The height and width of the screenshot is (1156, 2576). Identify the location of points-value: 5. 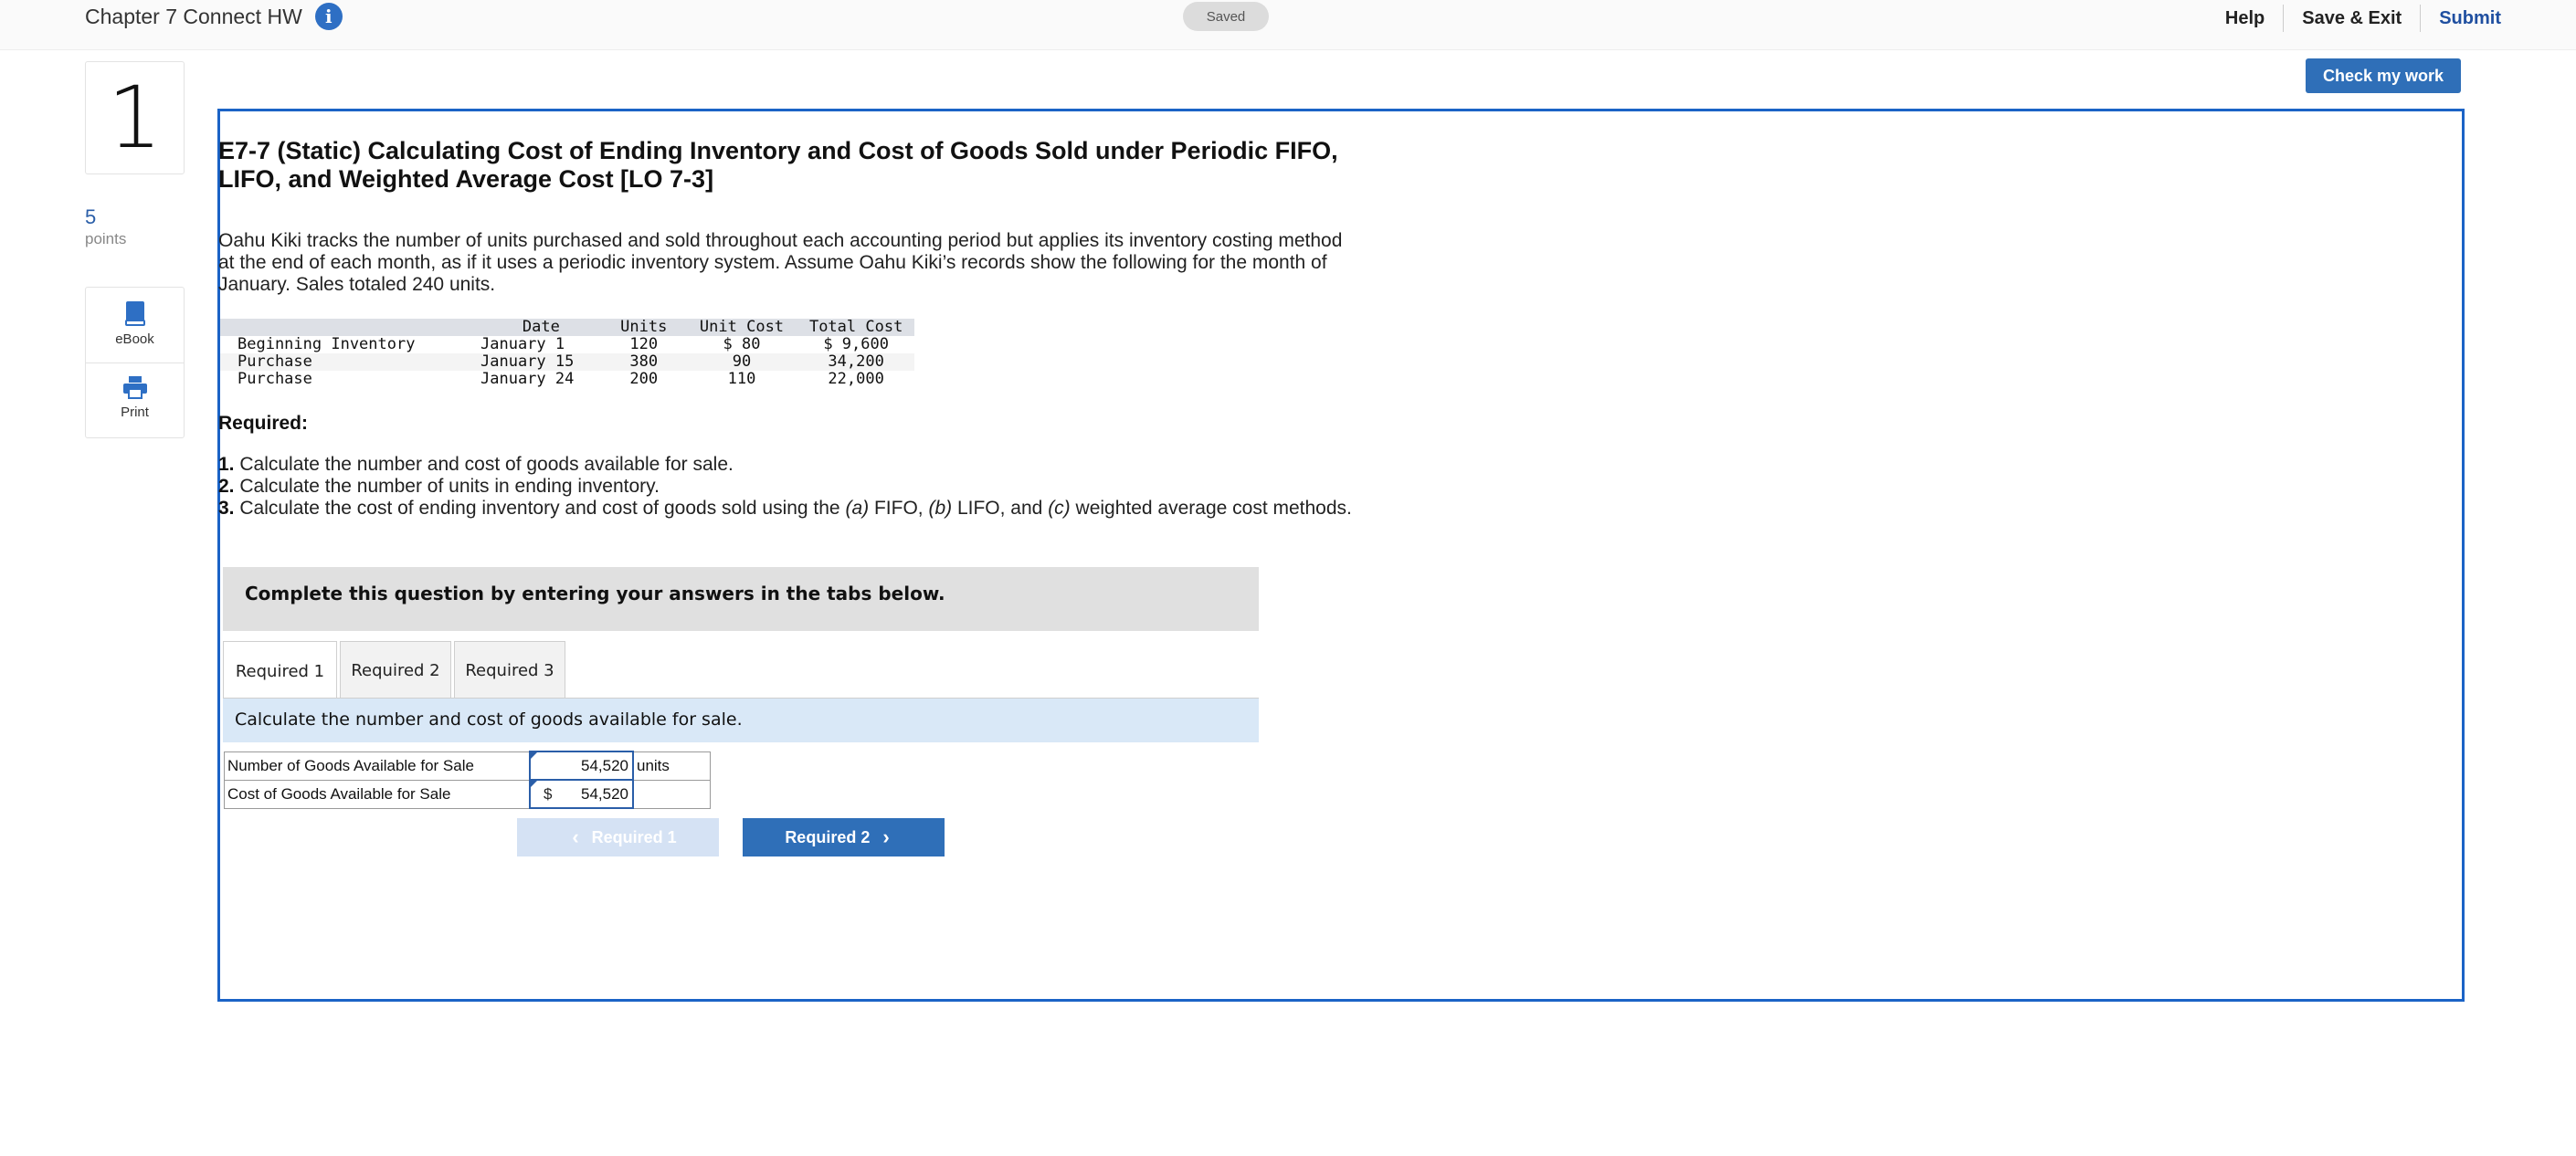
(91, 216).